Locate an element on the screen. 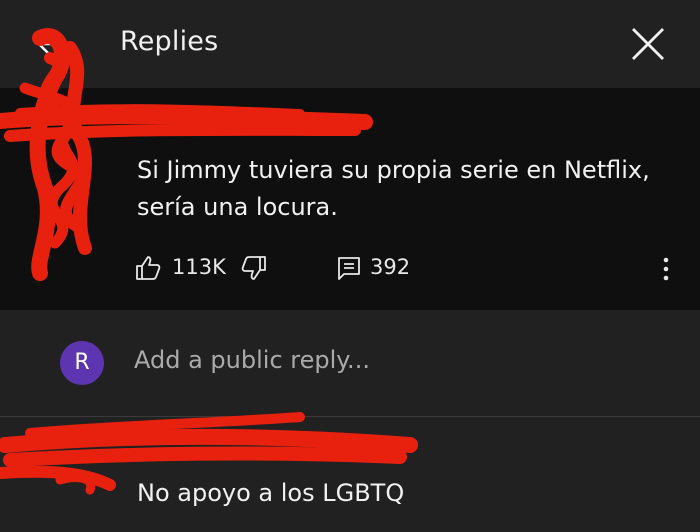  comment-actions: 113K 392 is located at coordinates (350, 268).